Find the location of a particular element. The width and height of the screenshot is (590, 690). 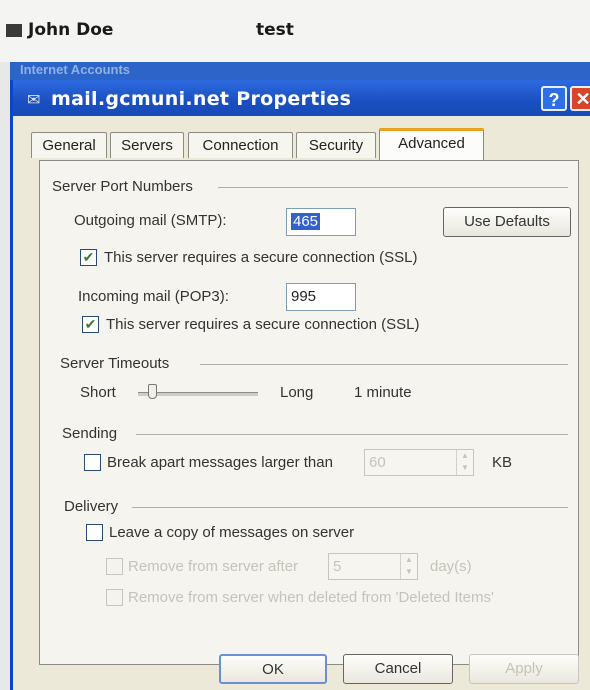

list-item-name: John Doe is located at coordinates (71, 30).